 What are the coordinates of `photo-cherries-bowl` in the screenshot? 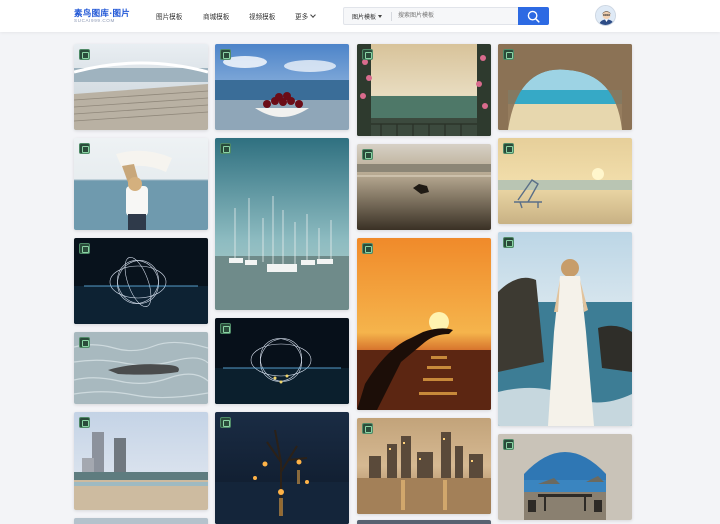 It's located at (282, 87).